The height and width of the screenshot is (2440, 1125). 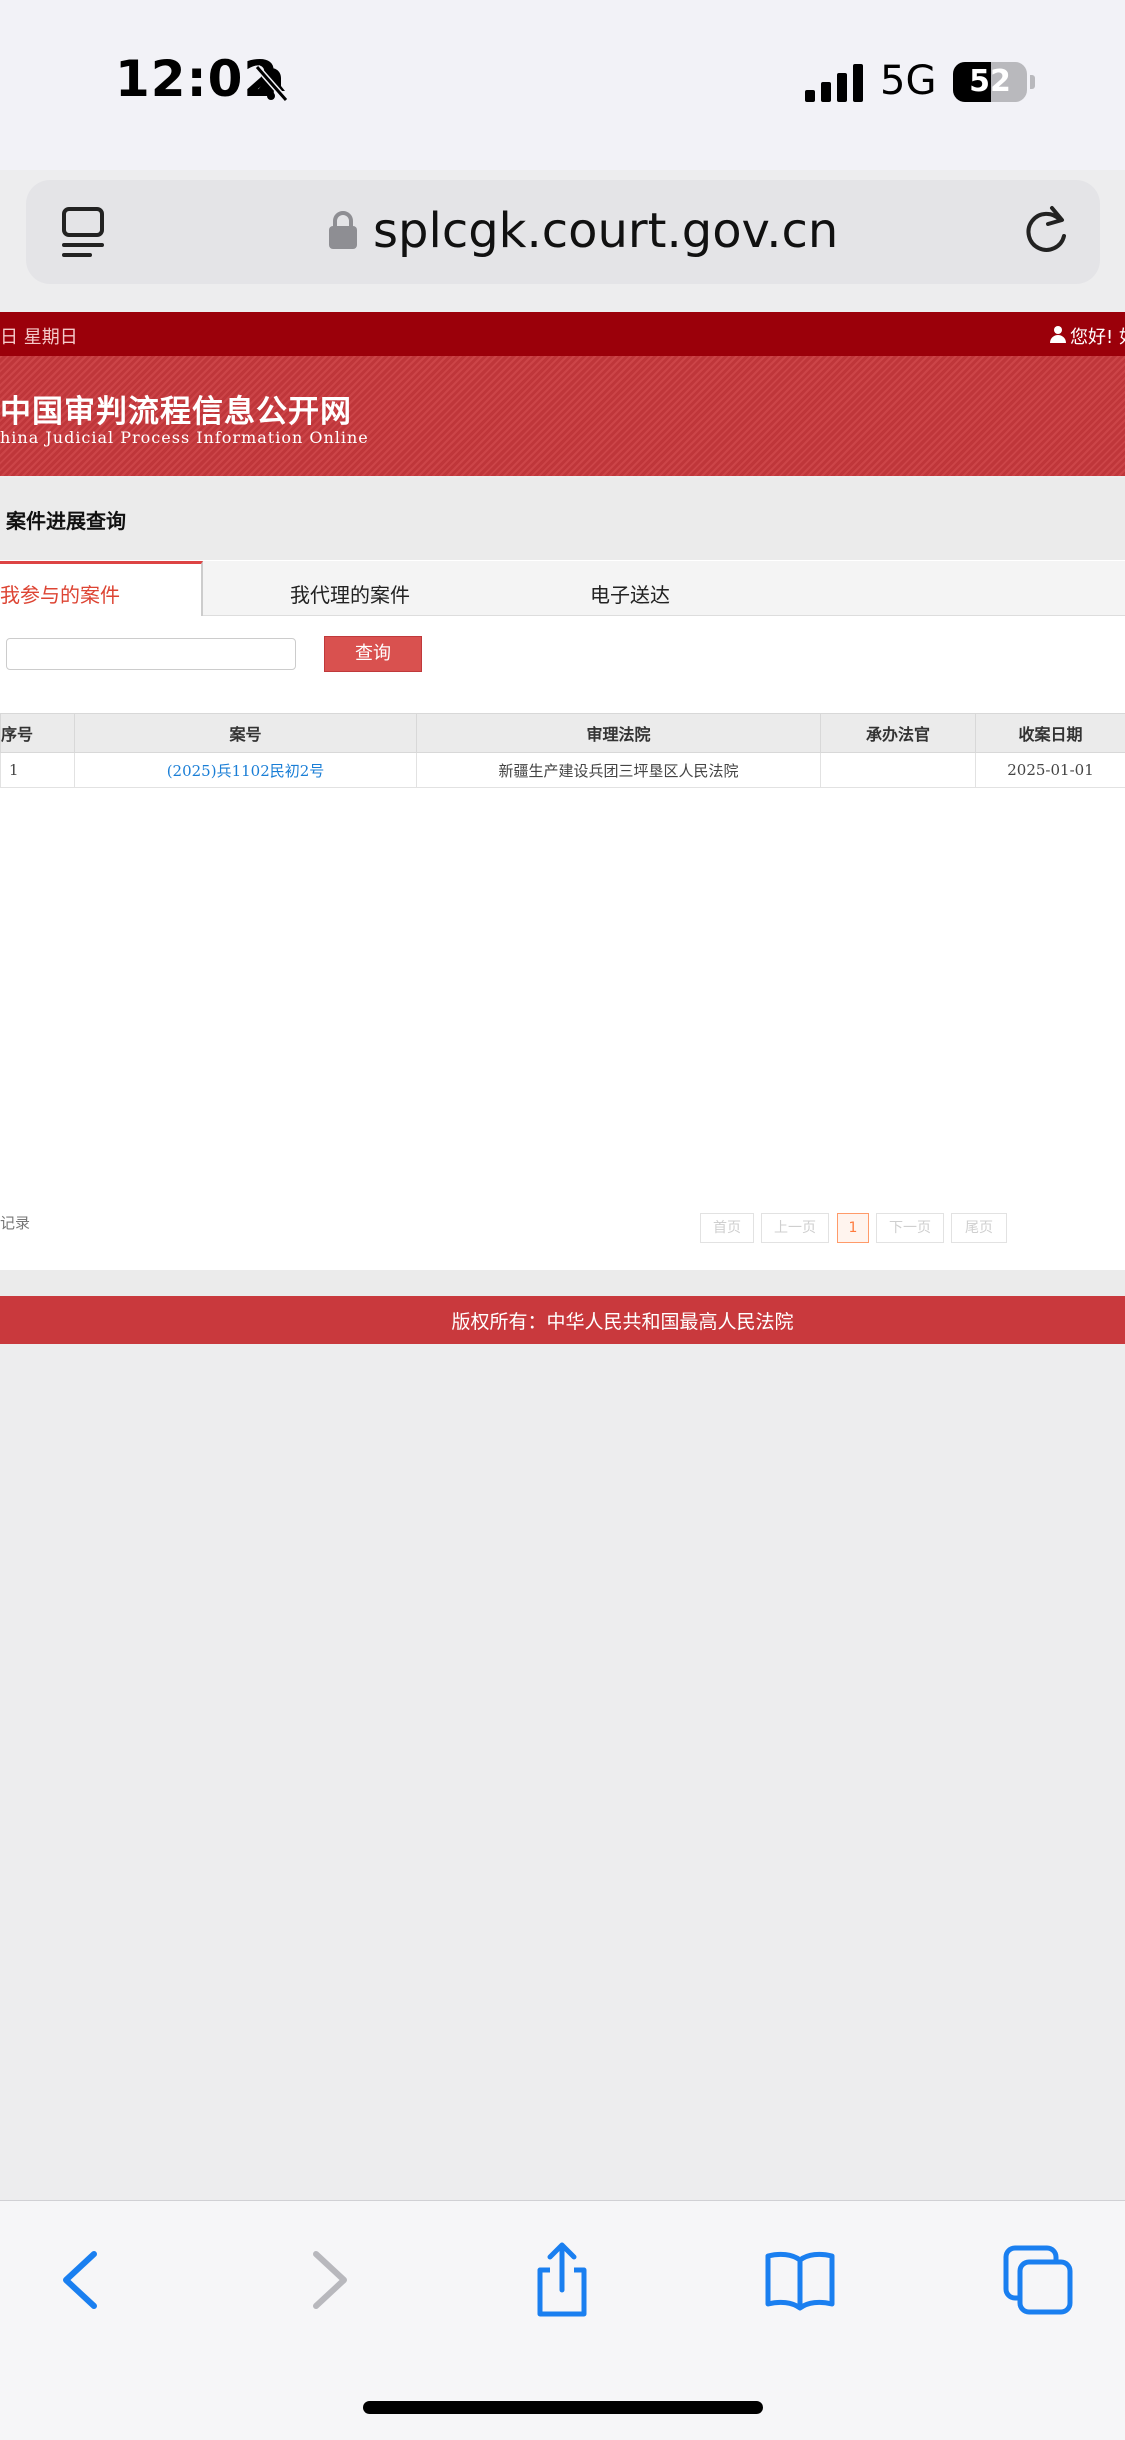 I want to click on signal-icon, so click(x=835, y=83).